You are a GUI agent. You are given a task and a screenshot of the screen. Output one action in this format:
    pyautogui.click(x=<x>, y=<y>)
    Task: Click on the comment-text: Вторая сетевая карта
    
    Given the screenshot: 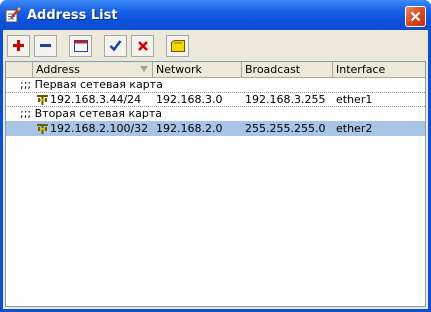 What is the action you would take?
    pyautogui.click(x=98, y=113)
    